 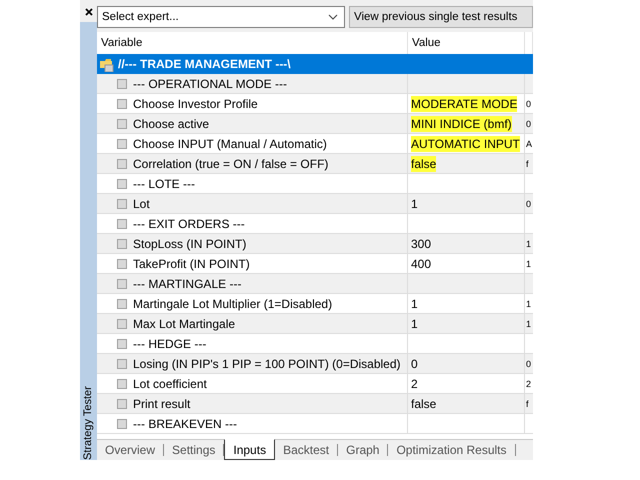 What do you see at coordinates (250, 449) in the screenshot?
I see `tab: Inputs` at bounding box center [250, 449].